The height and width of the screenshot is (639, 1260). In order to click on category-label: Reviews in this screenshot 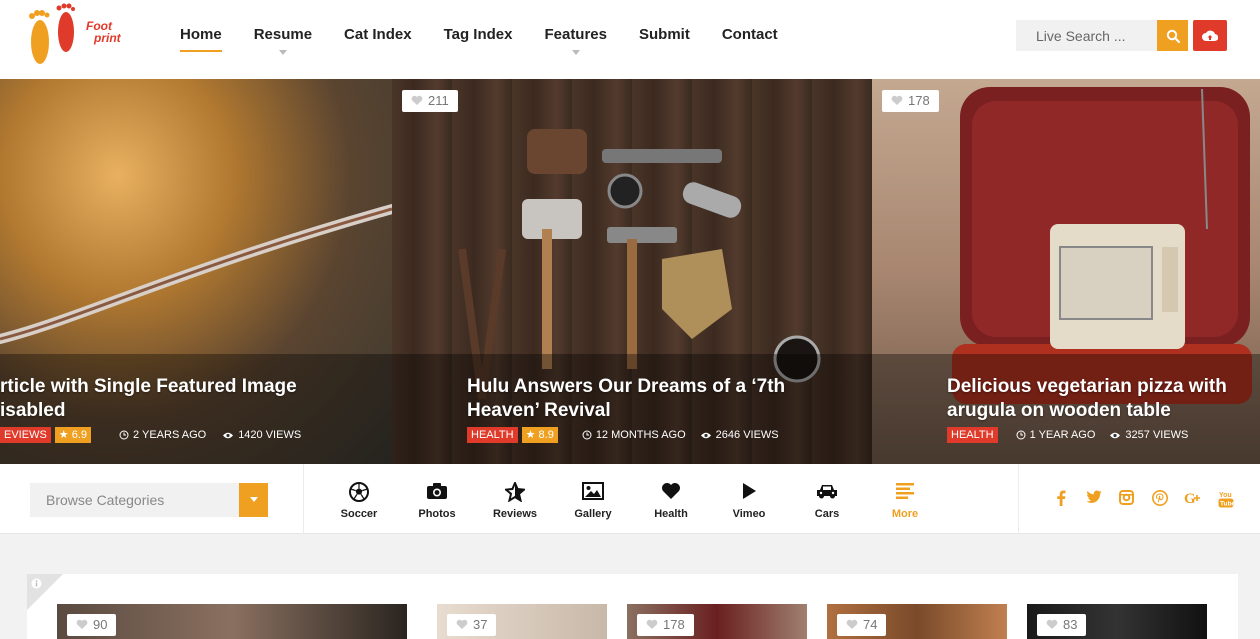, I will do `click(515, 514)`.